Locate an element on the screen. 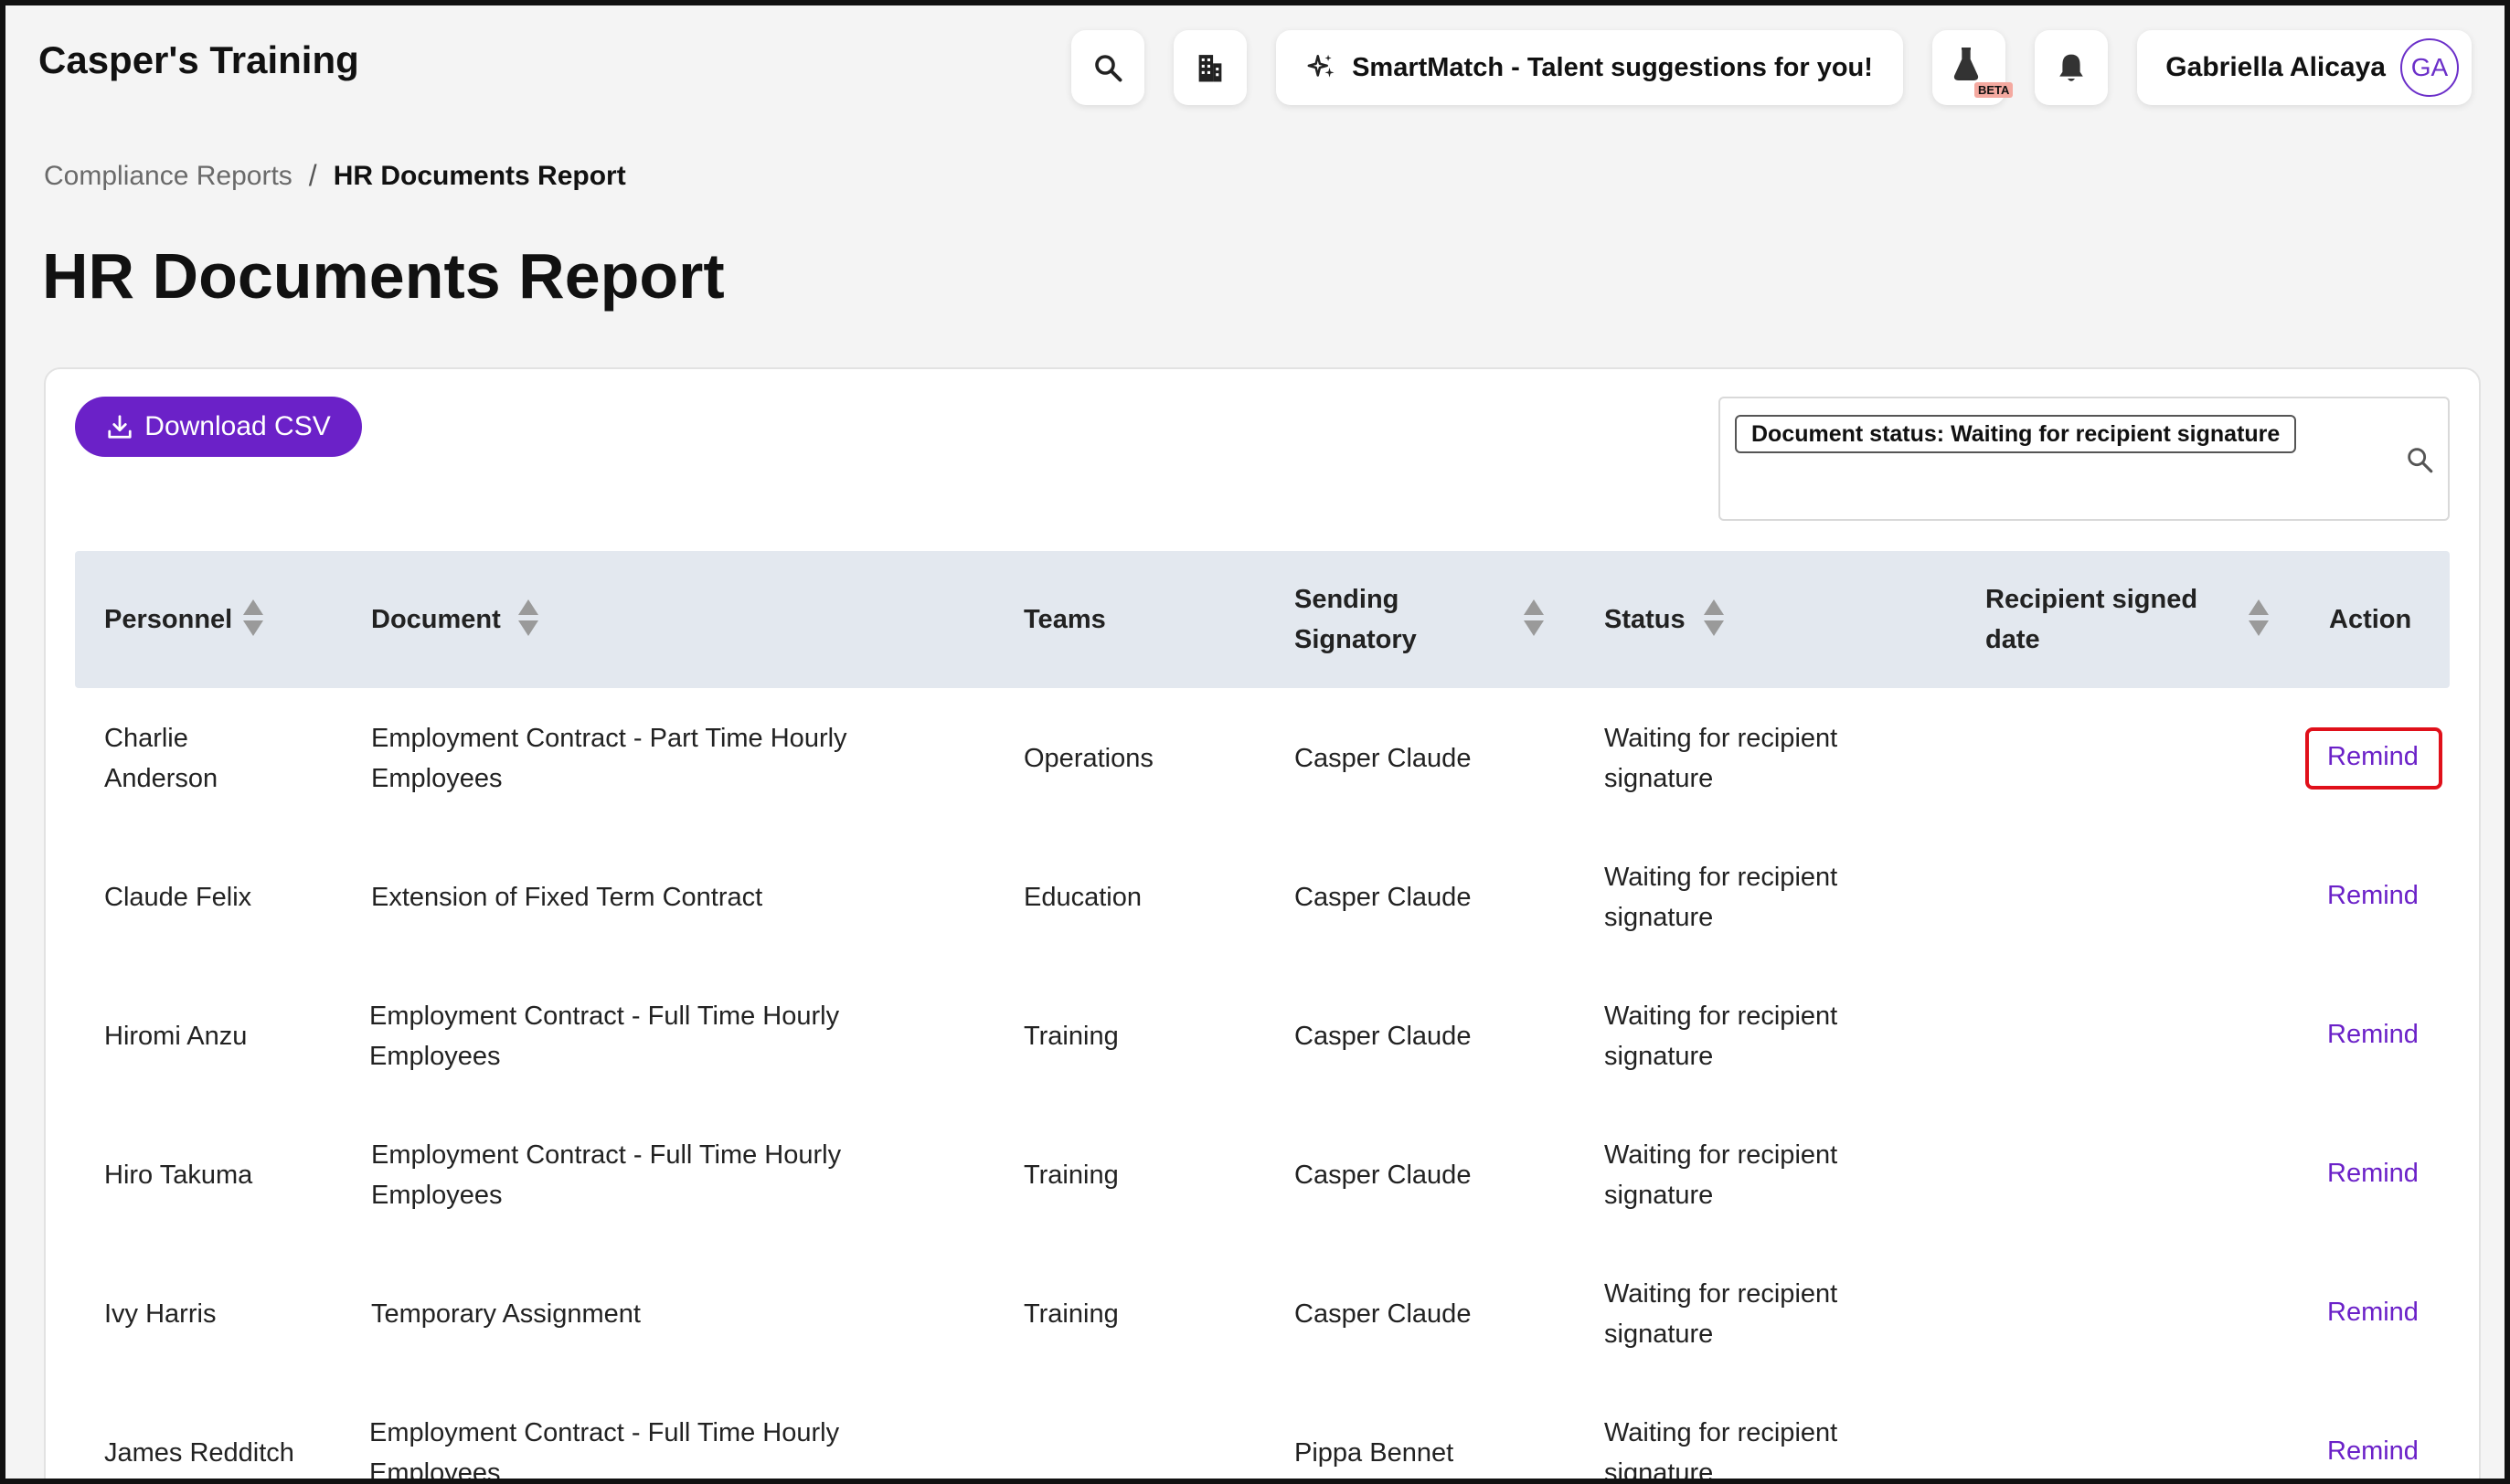 The width and height of the screenshot is (2510, 1484). cell-status-line1: Waiting for recipient is located at coordinates (1721, 1432).